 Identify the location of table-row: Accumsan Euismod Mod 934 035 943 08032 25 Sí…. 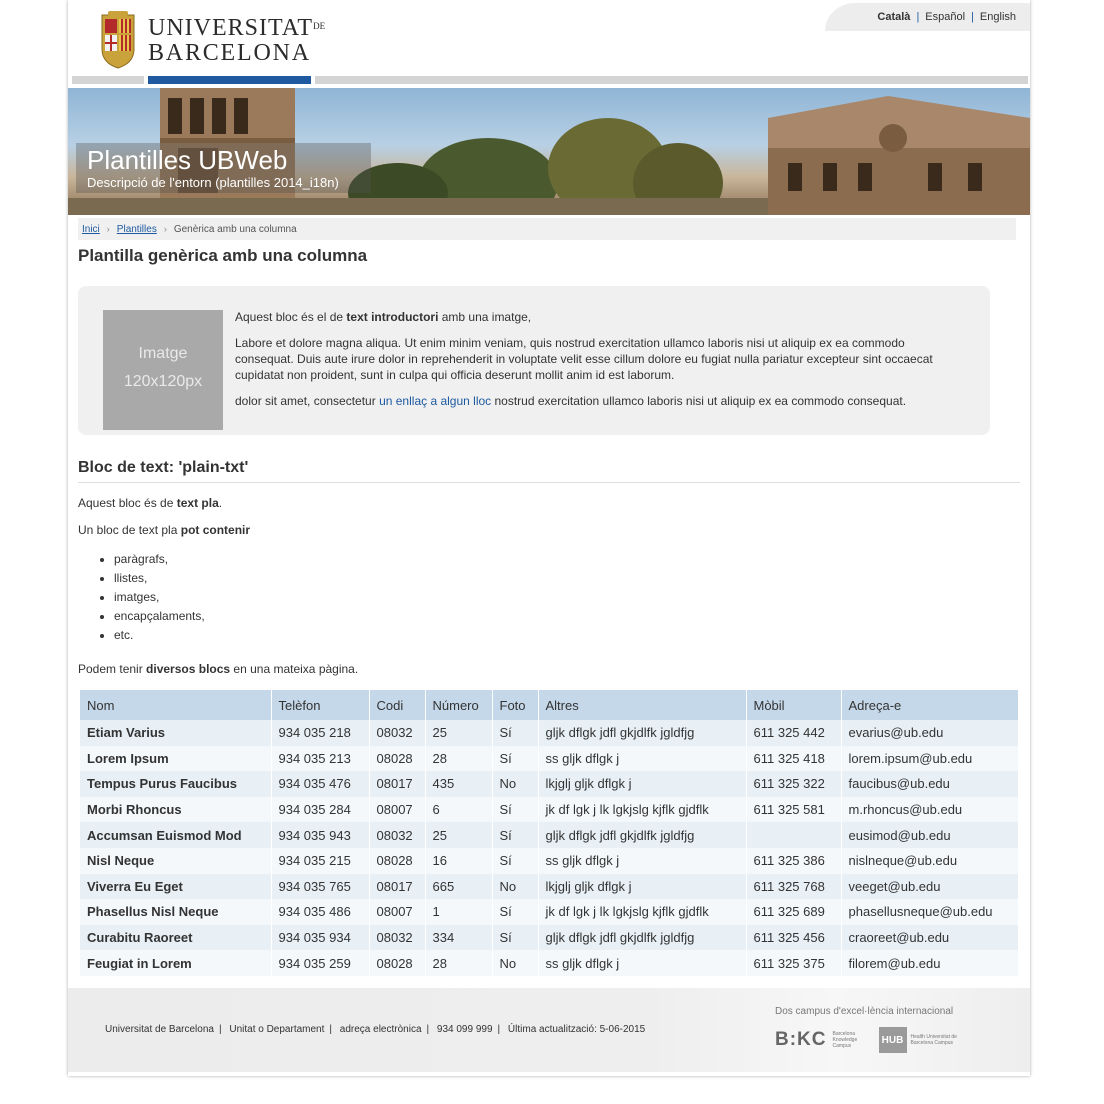
(549, 835).